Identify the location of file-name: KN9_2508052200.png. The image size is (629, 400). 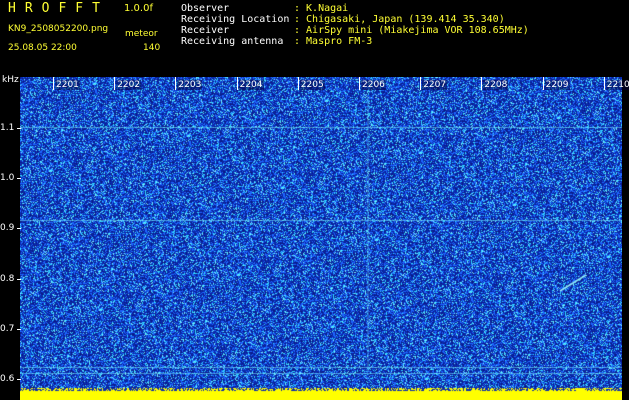
(58, 29).